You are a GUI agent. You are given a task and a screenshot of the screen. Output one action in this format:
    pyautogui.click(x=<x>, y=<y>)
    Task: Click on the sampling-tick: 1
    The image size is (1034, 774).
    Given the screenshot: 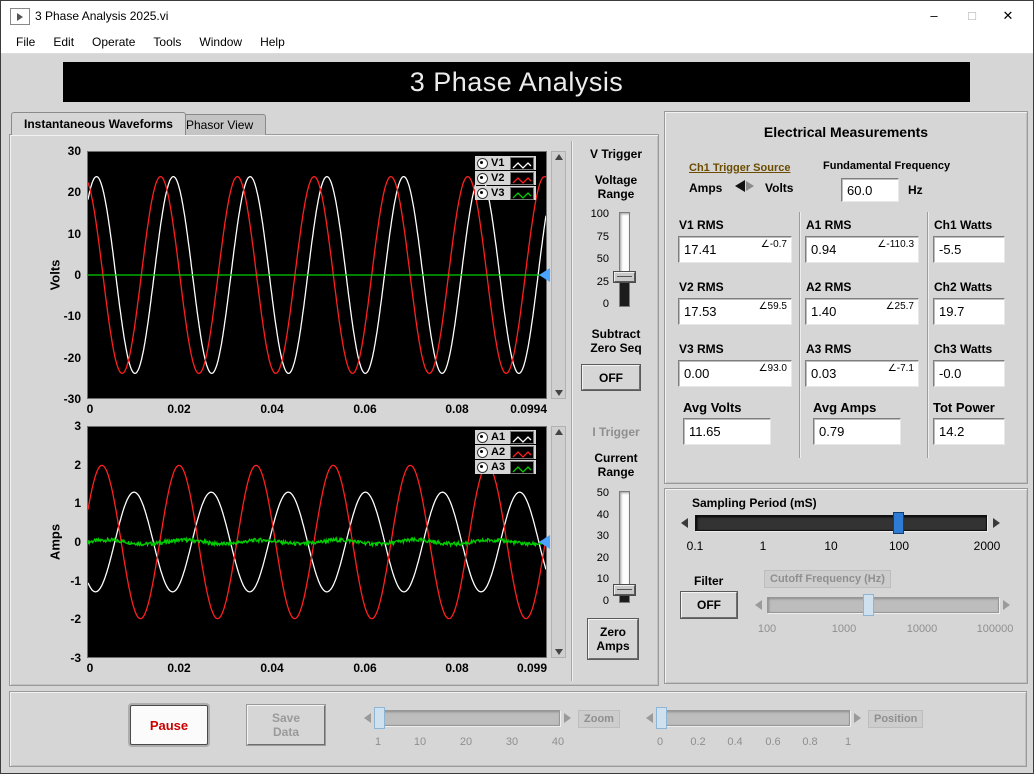 What is the action you would take?
    pyautogui.click(x=763, y=546)
    